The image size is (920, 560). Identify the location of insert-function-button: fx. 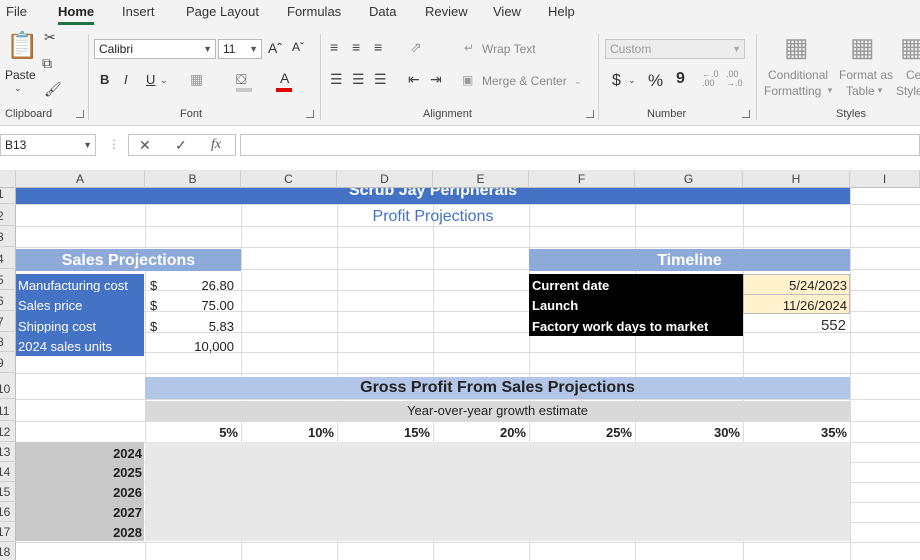
(216, 145).